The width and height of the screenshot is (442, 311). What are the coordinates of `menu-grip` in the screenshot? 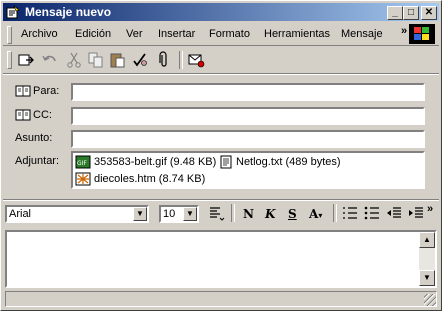 It's located at (9, 35).